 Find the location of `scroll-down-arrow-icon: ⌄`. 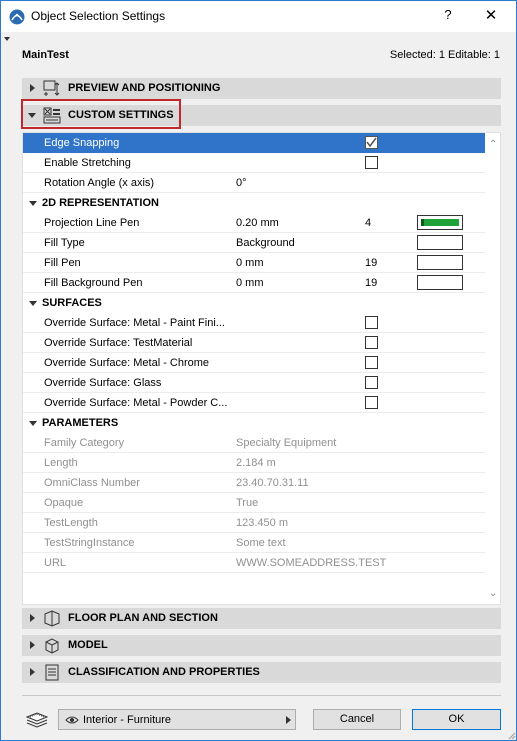

scroll-down-arrow-icon: ⌄ is located at coordinates (493, 593).